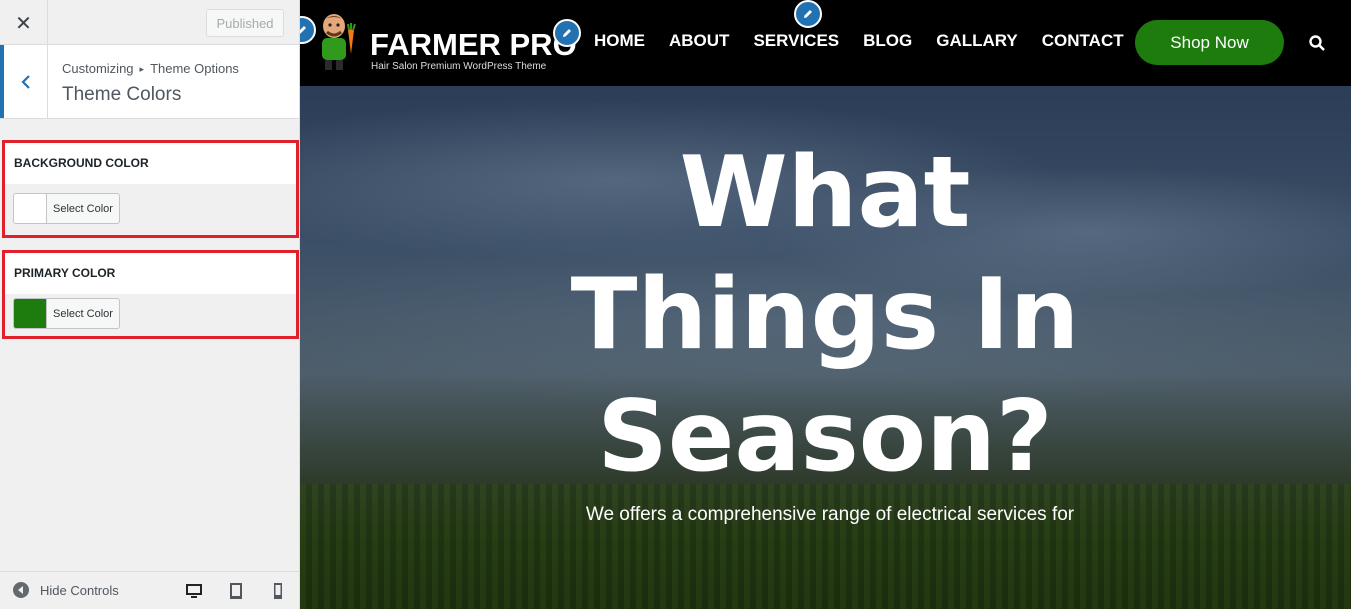 Image resolution: width=1351 pixels, height=609 pixels. What do you see at coordinates (977, 41) in the screenshot?
I see `nav-item-gallary: GALLARY` at bounding box center [977, 41].